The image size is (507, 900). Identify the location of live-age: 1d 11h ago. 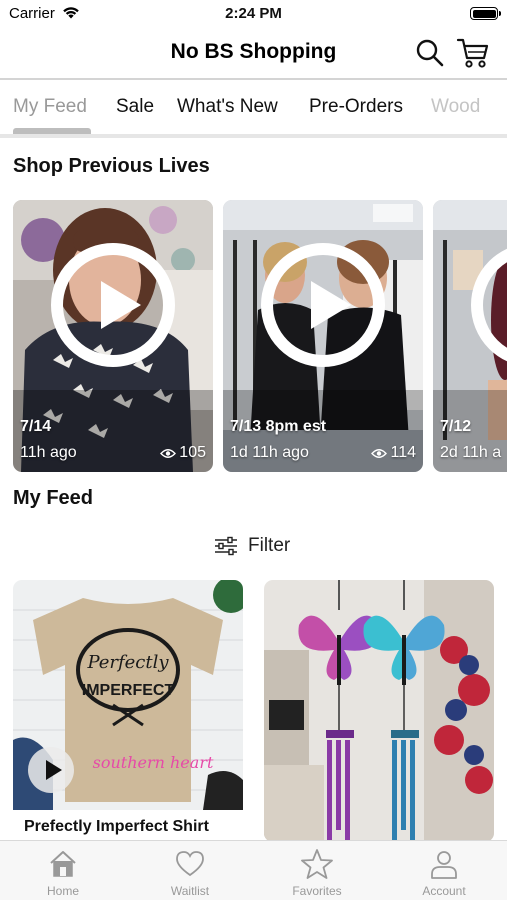
(269, 452).